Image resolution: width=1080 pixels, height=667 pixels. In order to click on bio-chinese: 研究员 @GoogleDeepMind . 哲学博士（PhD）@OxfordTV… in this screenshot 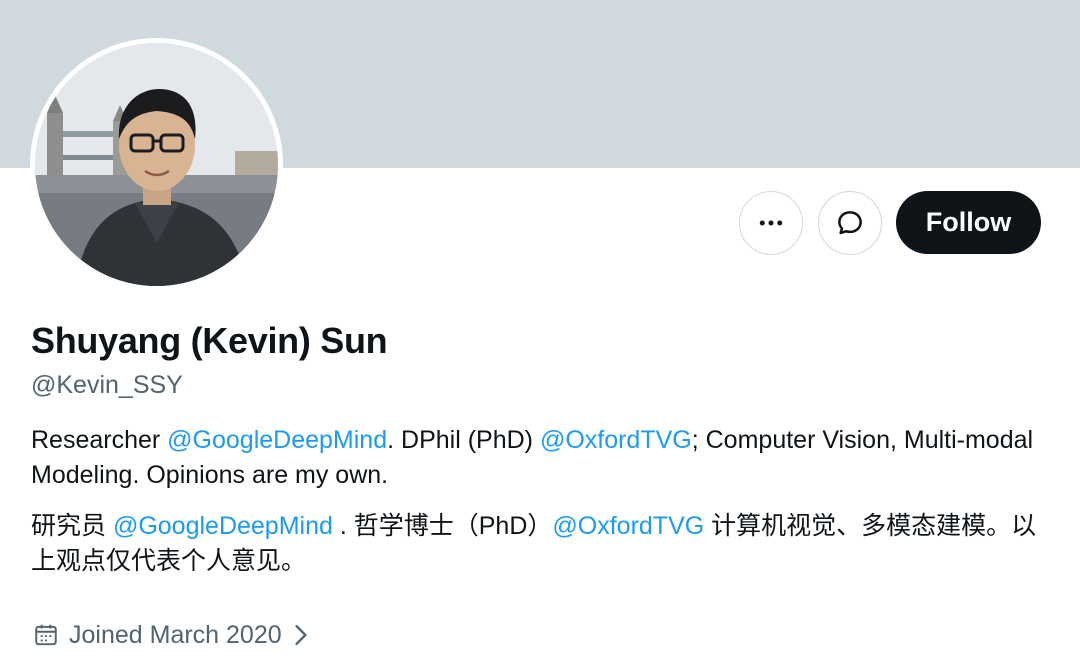, I will do `click(536, 544)`.